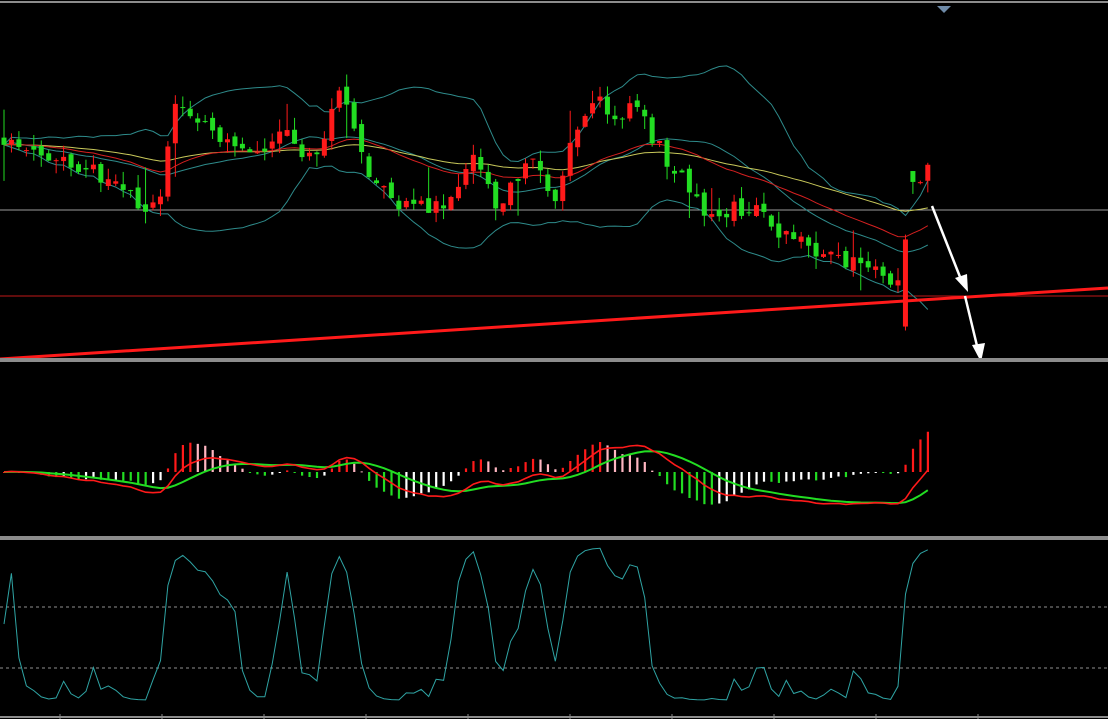 The width and height of the screenshot is (1108, 719). Describe the element at coordinates (554, 538) in the screenshot. I see `separator-macd-oscillator` at that location.